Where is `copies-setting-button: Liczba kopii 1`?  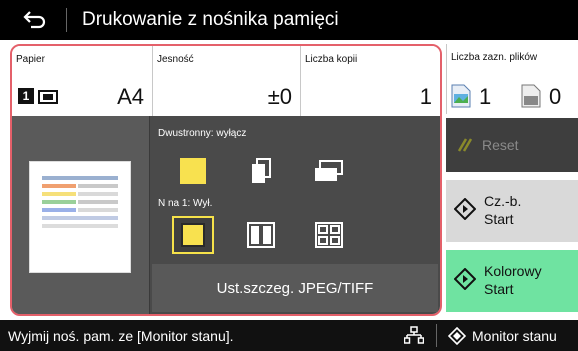
copies-setting-button: Liczba kopii 1 is located at coordinates (370, 81).